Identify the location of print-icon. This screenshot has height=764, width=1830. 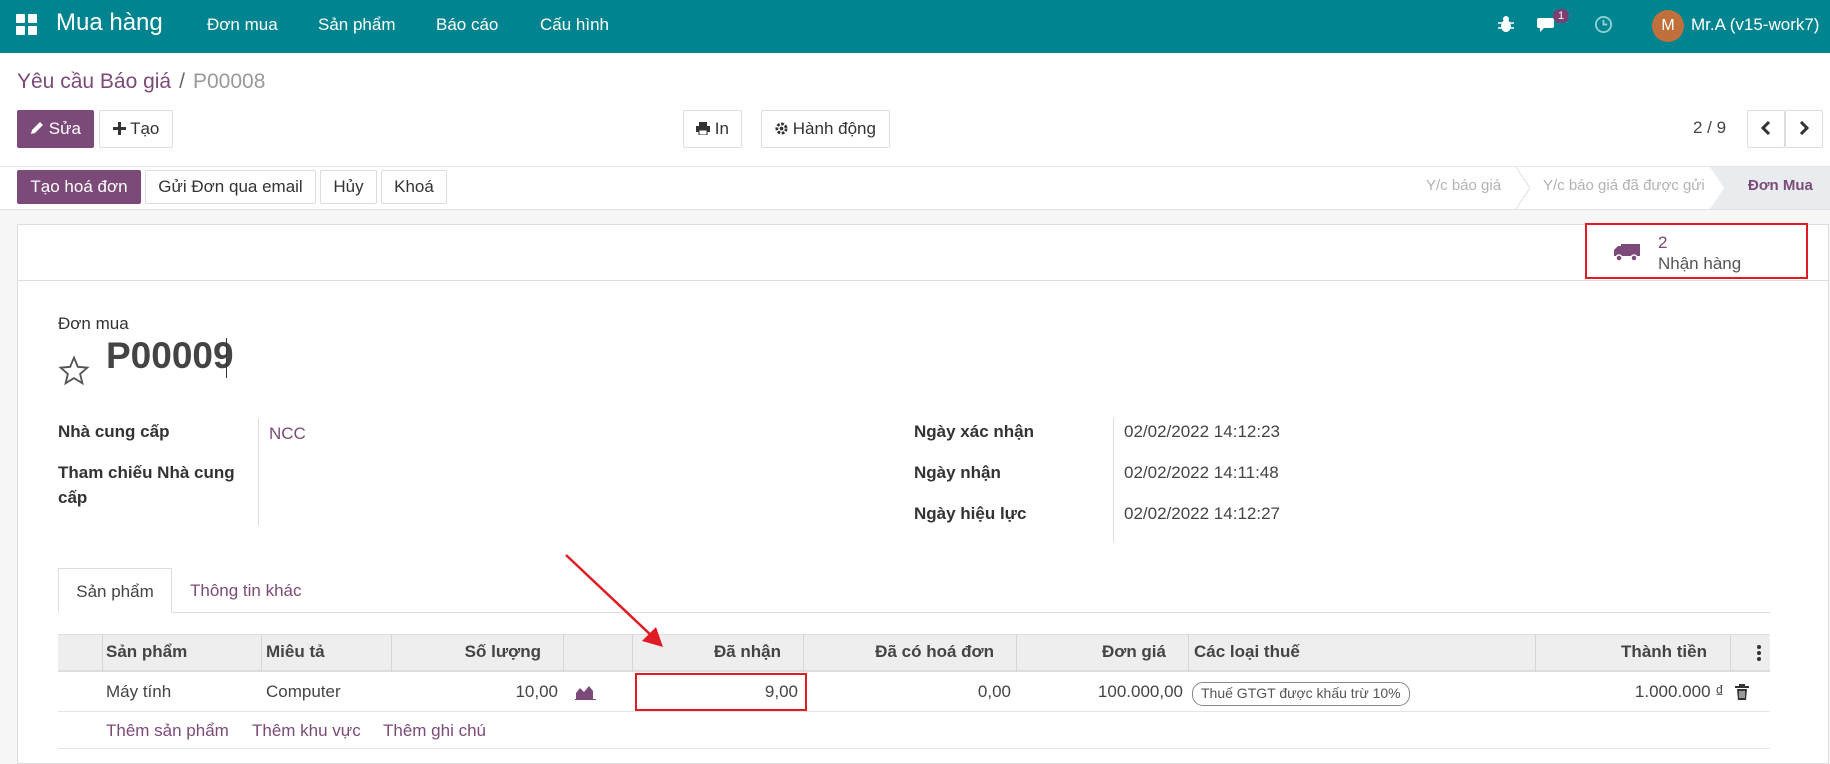
(703, 129).